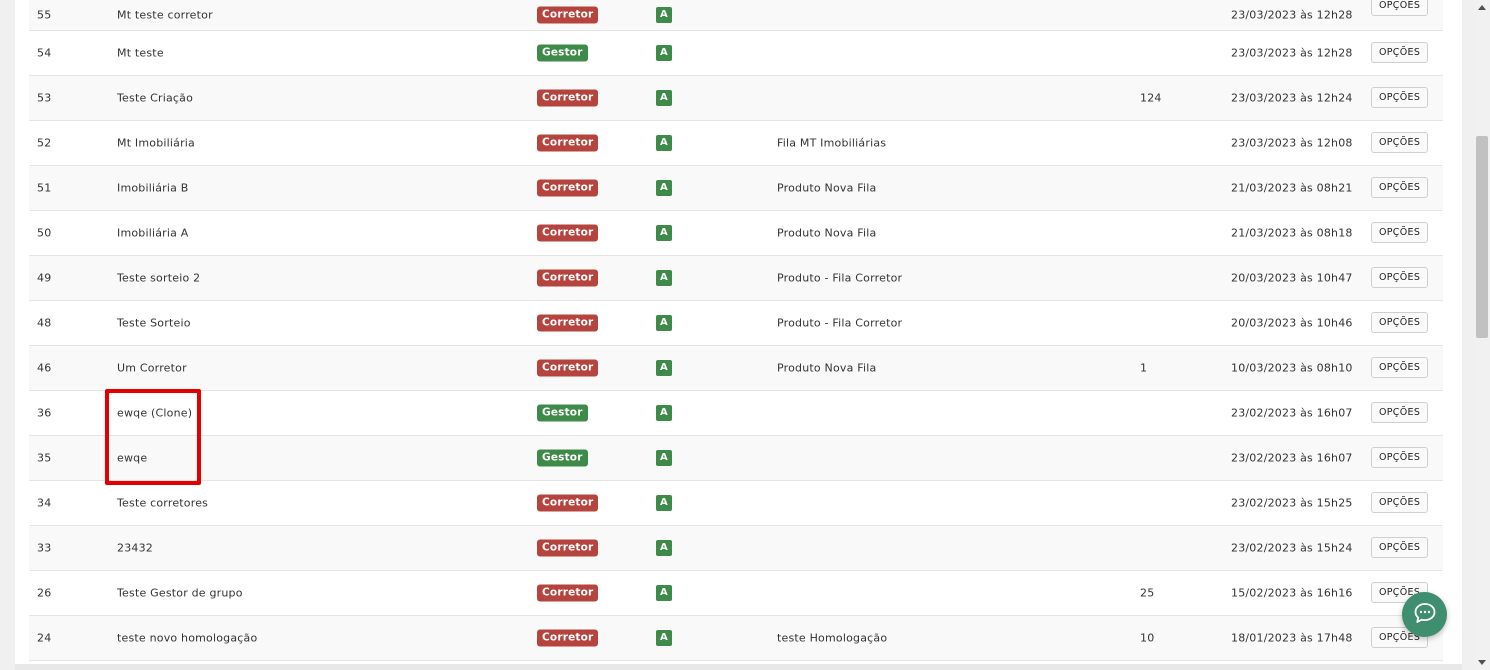 The width and height of the screenshot is (1490, 670). Describe the element at coordinates (1292, 98) in the screenshot. I see `row-date: 23/03/2023 às 12h24` at that location.